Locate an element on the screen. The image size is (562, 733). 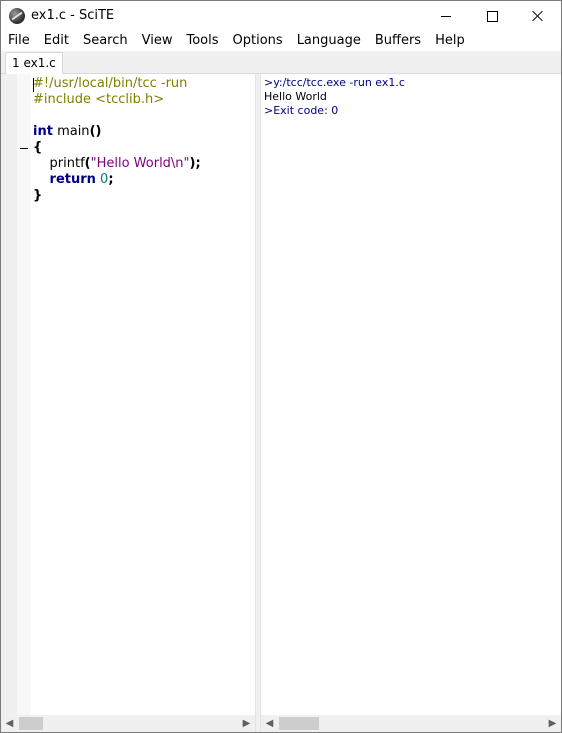
menu-help: Help is located at coordinates (450, 41).